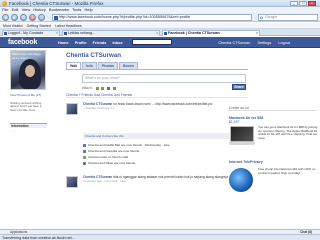 This screenshot has height=240, width=320. Describe the element at coordinates (152, 42) in the screenshot. I see `facebook-search-input` at that location.